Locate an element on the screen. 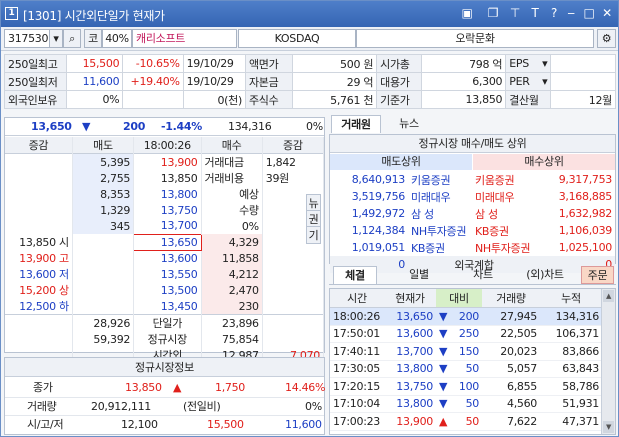 This screenshot has height=437, width=619. ask-row: 8,353 13,800 예상 뉴 is located at coordinates (165, 199).